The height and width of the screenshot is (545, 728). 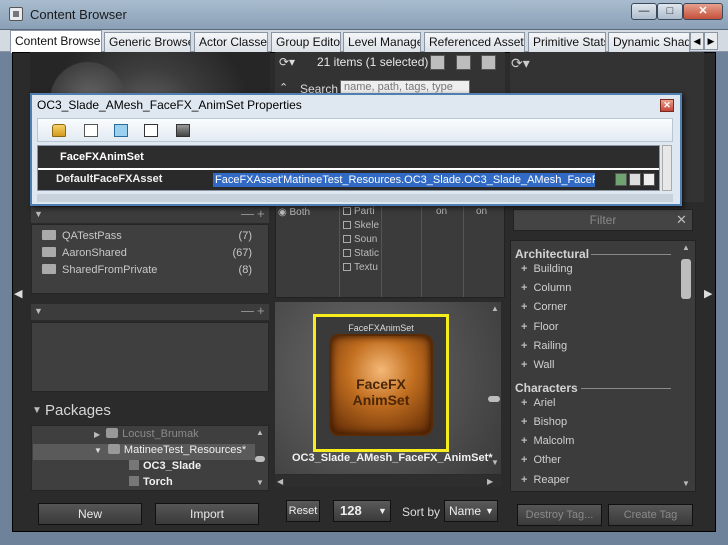 I want to click on tab-generic-browser: Generic Browser, so click(x=147, y=42).